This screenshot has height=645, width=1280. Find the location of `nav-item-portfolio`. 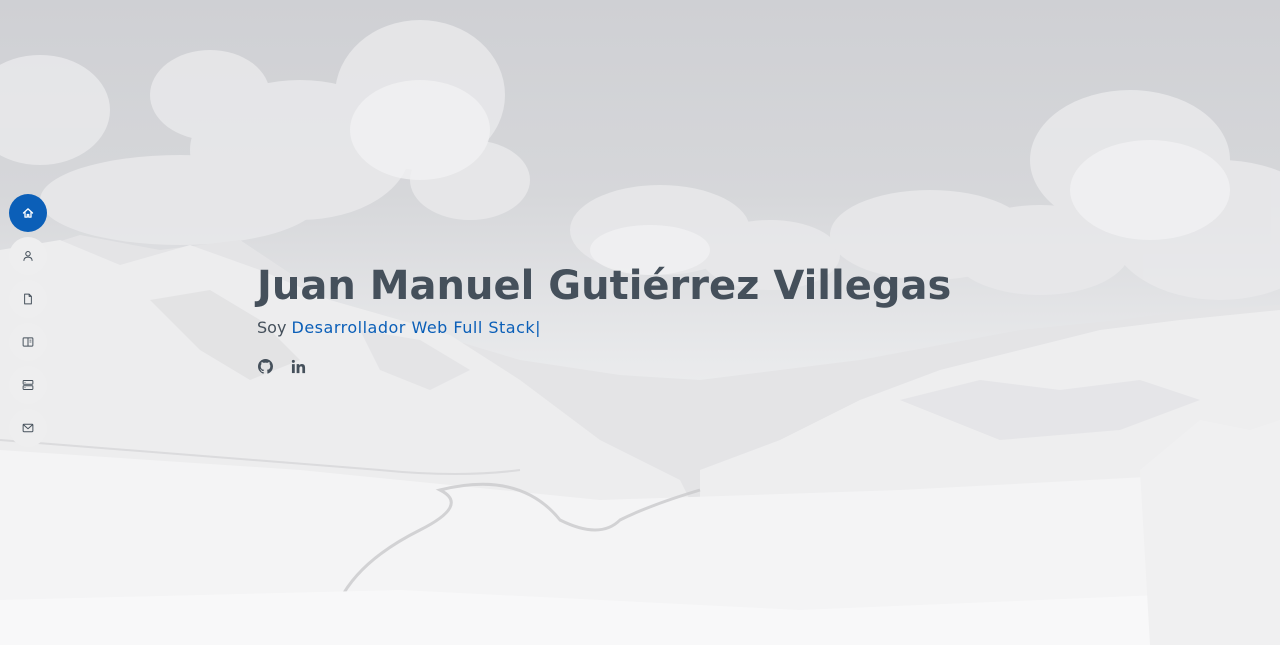

nav-item-portfolio is located at coordinates (28, 342).